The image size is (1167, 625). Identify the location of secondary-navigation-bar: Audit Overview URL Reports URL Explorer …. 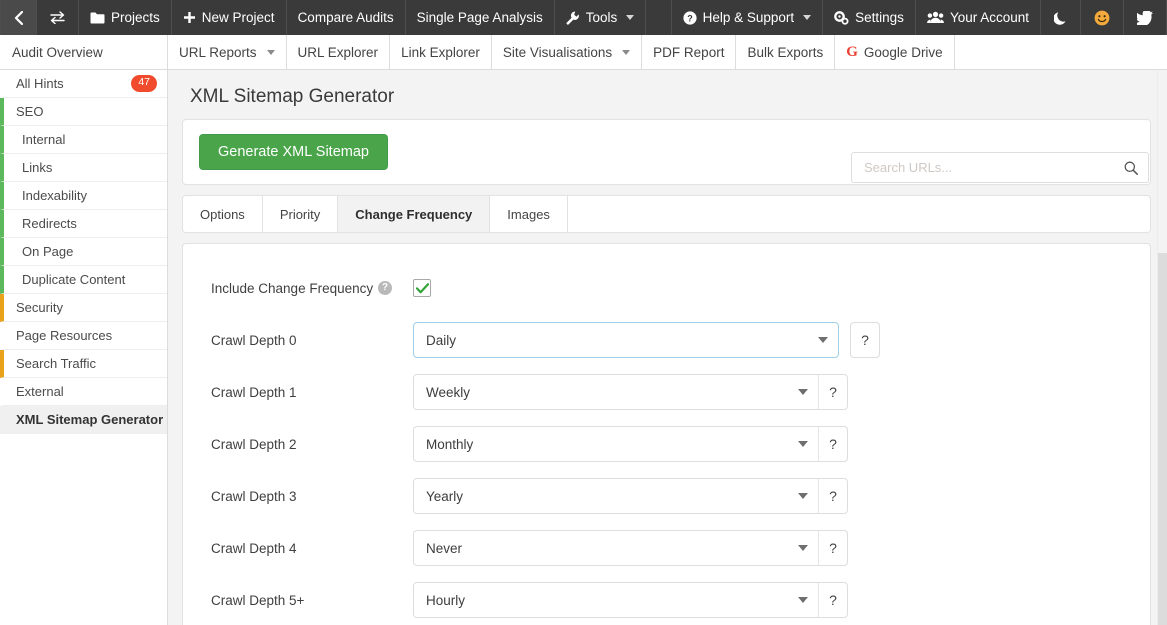
(583, 52).